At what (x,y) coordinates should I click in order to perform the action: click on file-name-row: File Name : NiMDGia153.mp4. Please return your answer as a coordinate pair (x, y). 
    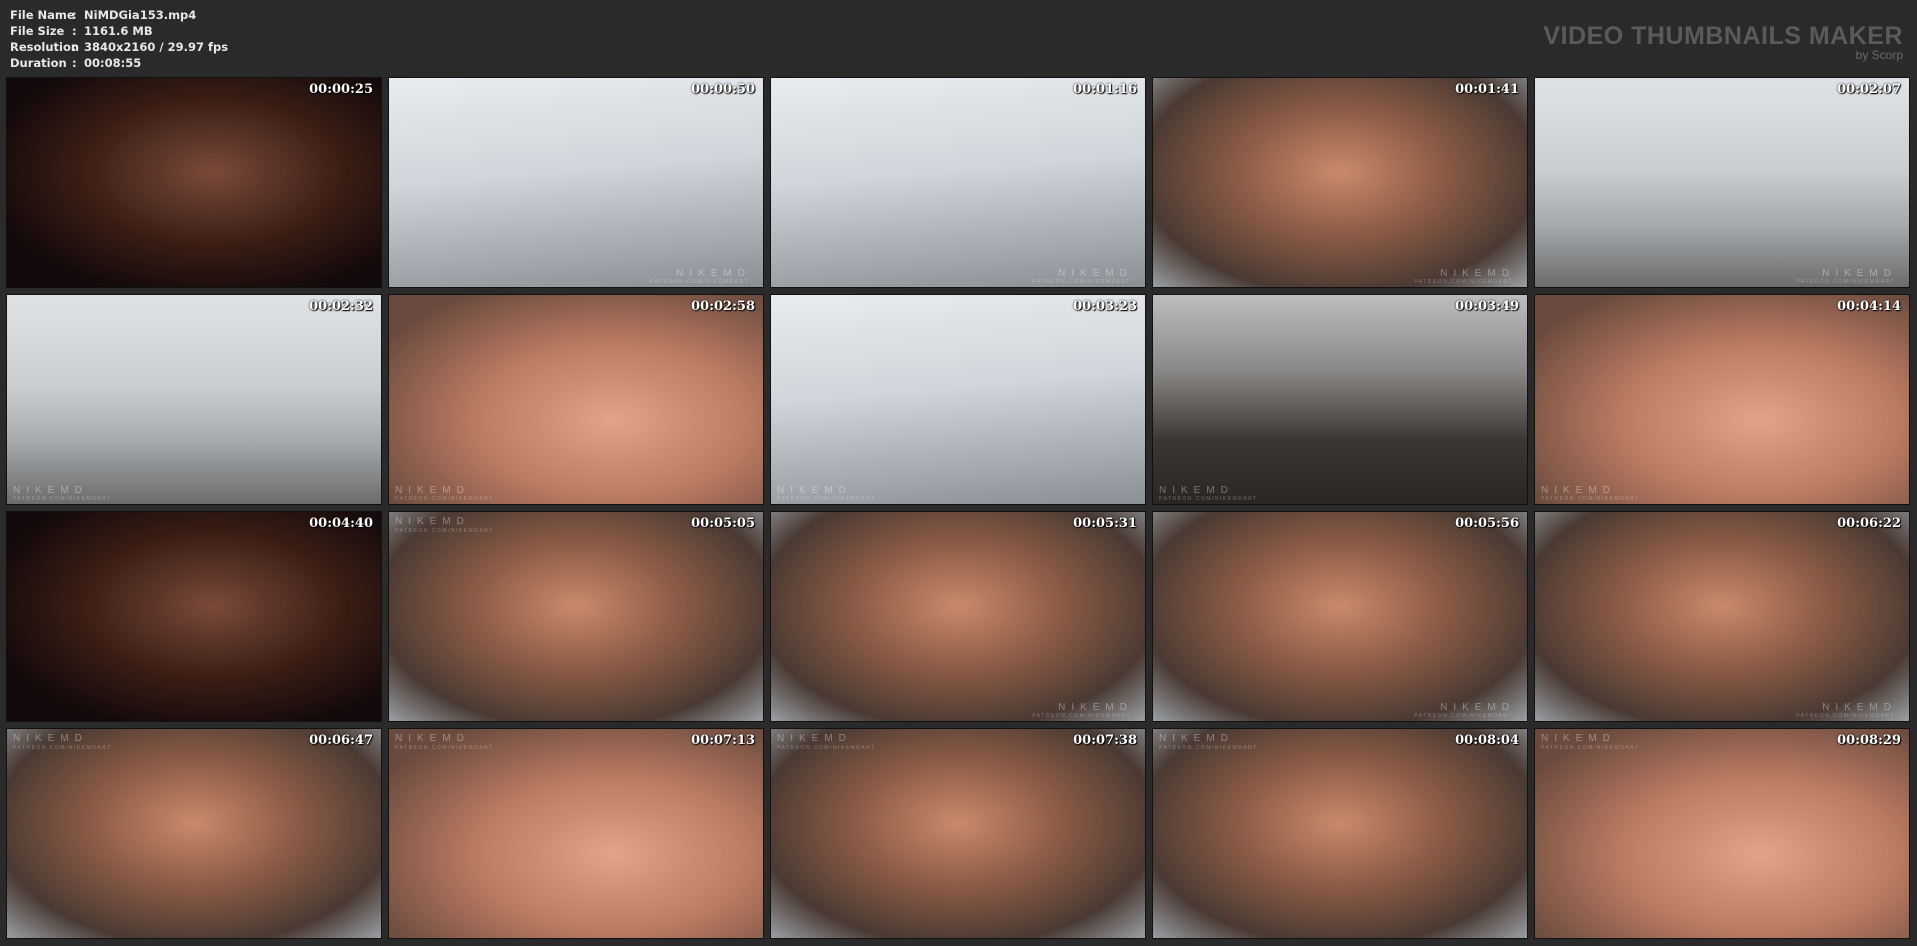
    Looking at the image, I should click on (119, 15).